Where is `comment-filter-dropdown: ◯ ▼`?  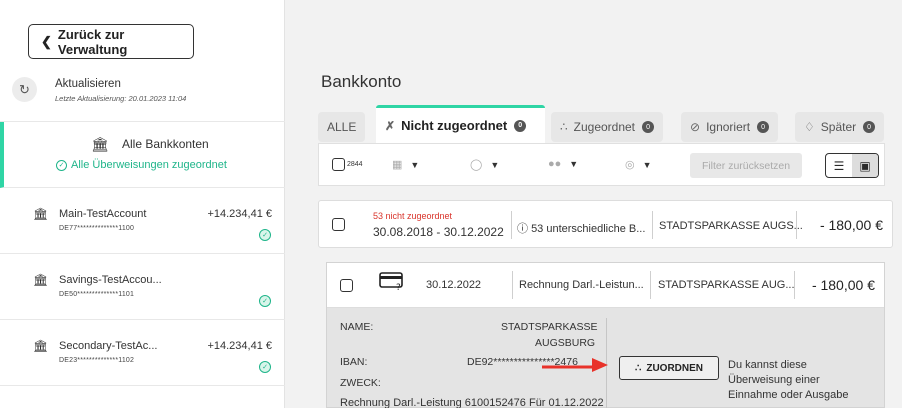
comment-filter-dropdown: ◯ ▼ is located at coordinates (484, 164).